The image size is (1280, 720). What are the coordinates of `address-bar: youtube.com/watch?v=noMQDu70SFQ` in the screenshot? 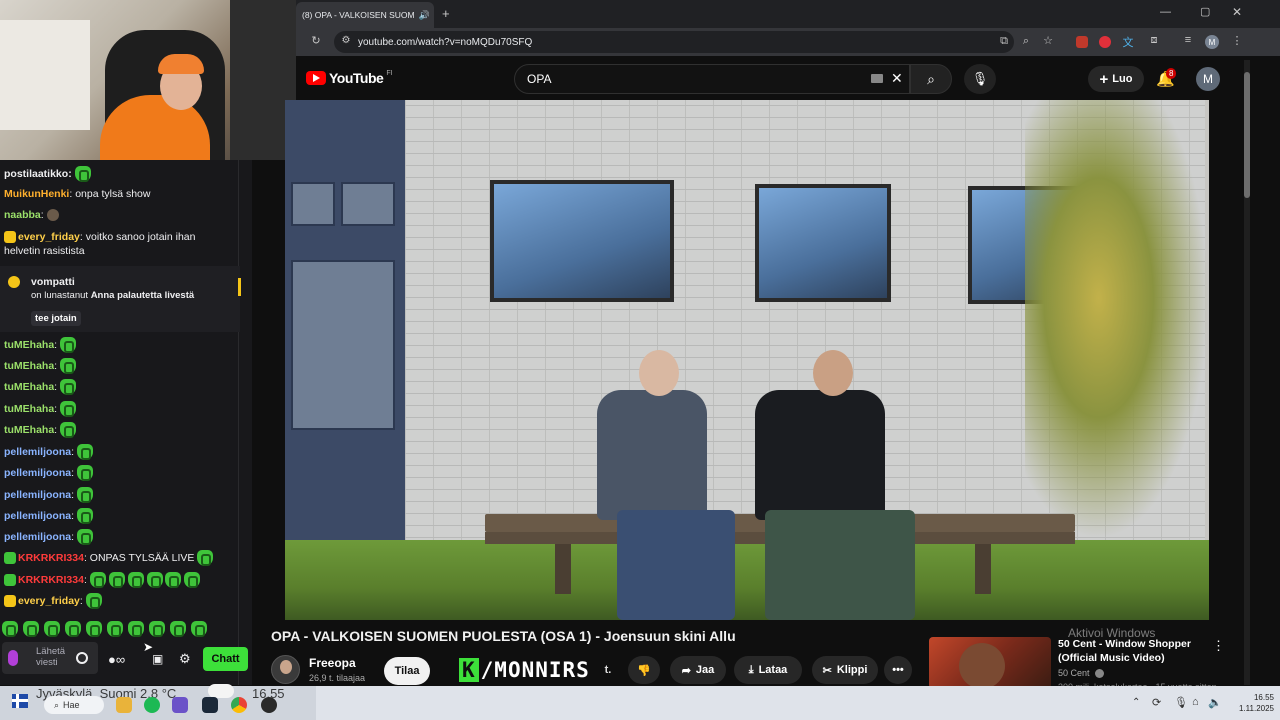 It's located at (674, 42).